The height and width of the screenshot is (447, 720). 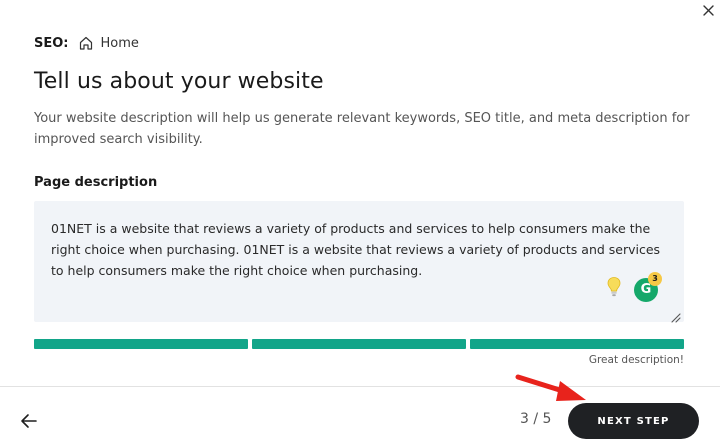 What do you see at coordinates (51, 43) in the screenshot?
I see `breadcrumb-section: SEO:` at bounding box center [51, 43].